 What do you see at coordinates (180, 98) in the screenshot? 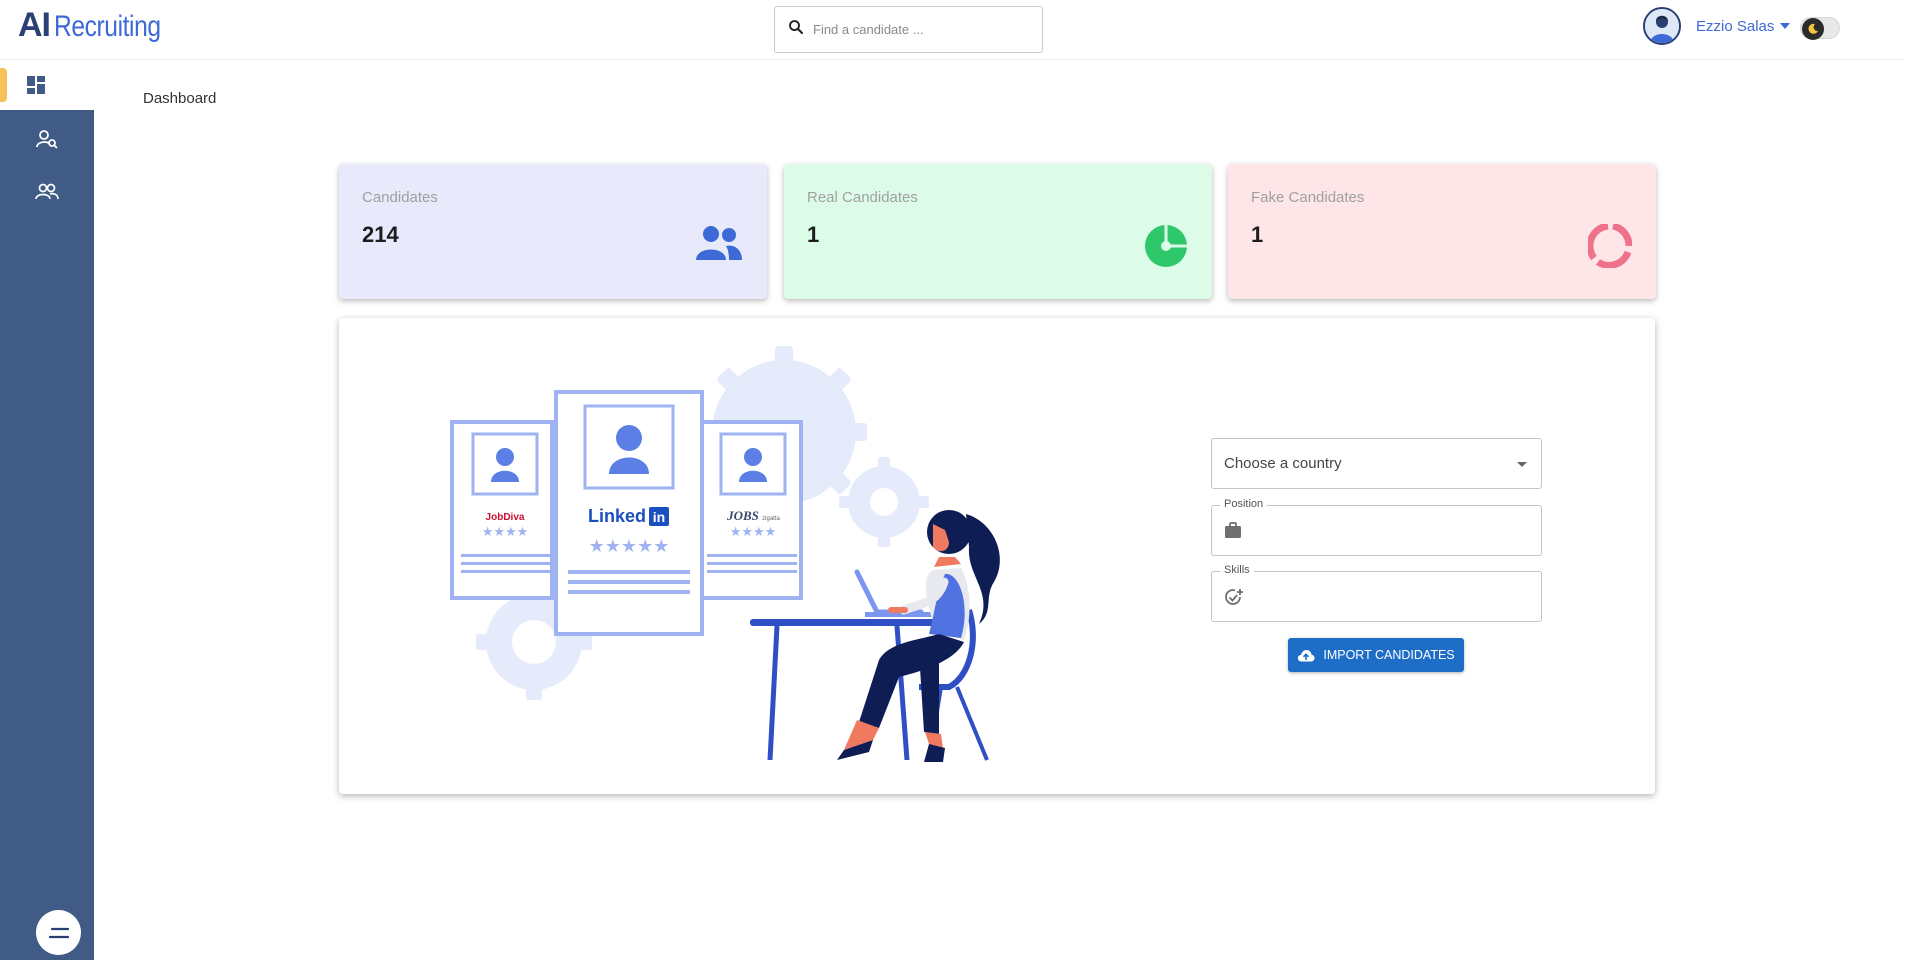
I see `page-title: Dashboard` at bounding box center [180, 98].